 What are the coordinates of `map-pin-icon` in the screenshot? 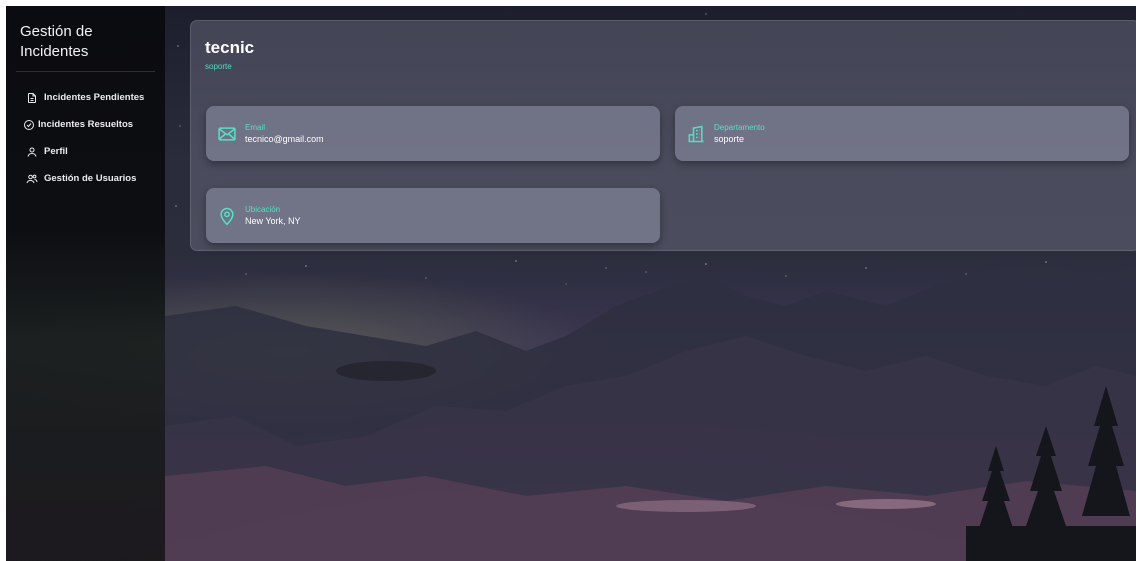 It's located at (227, 216).